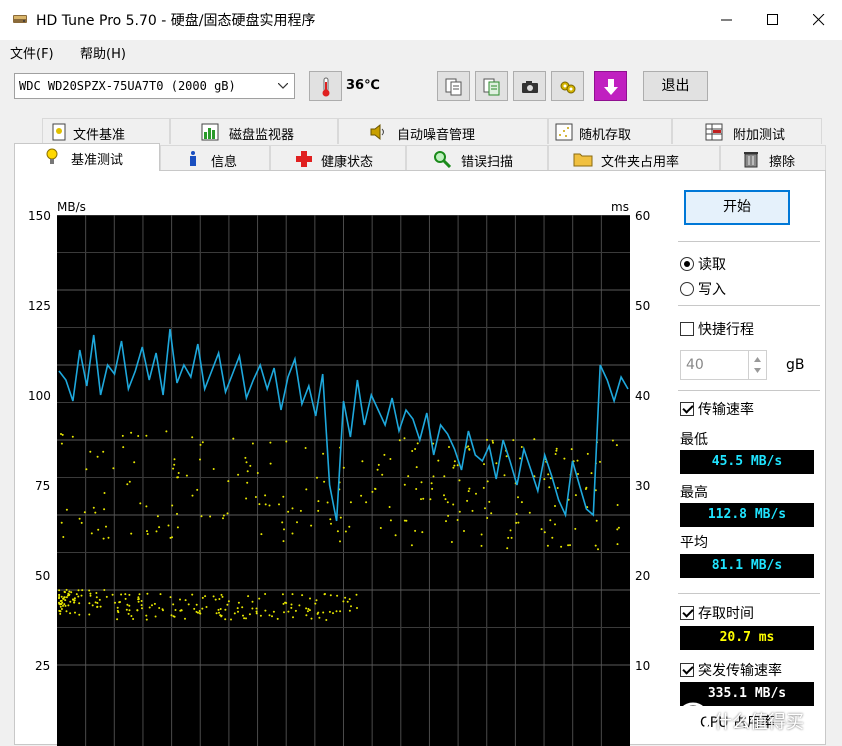 The height and width of the screenshot is (746, 842). I want to click on exit-button: 退出, so click(675, 86).